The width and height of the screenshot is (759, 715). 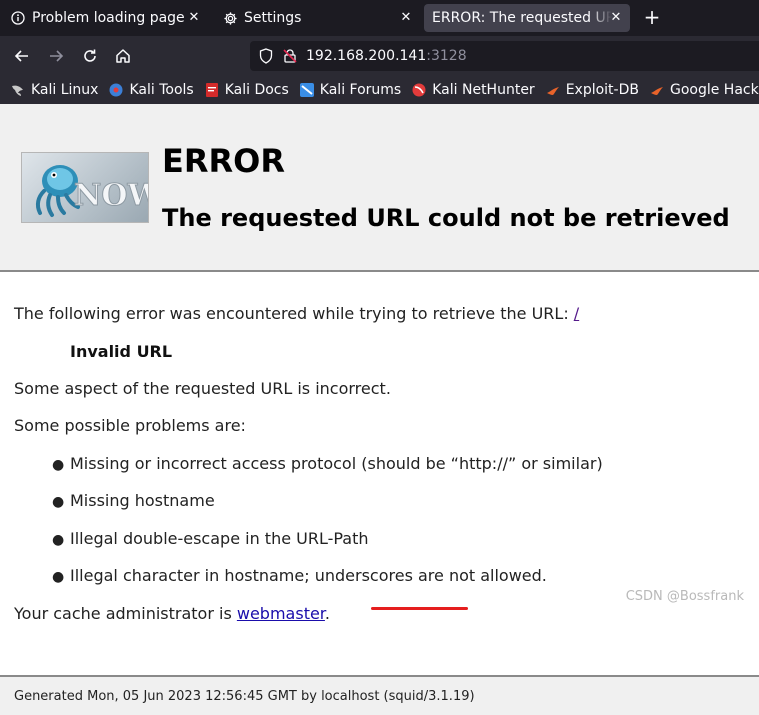 I want to click on bookmark-label: Exploit-DB, so click(x=602, y=90).